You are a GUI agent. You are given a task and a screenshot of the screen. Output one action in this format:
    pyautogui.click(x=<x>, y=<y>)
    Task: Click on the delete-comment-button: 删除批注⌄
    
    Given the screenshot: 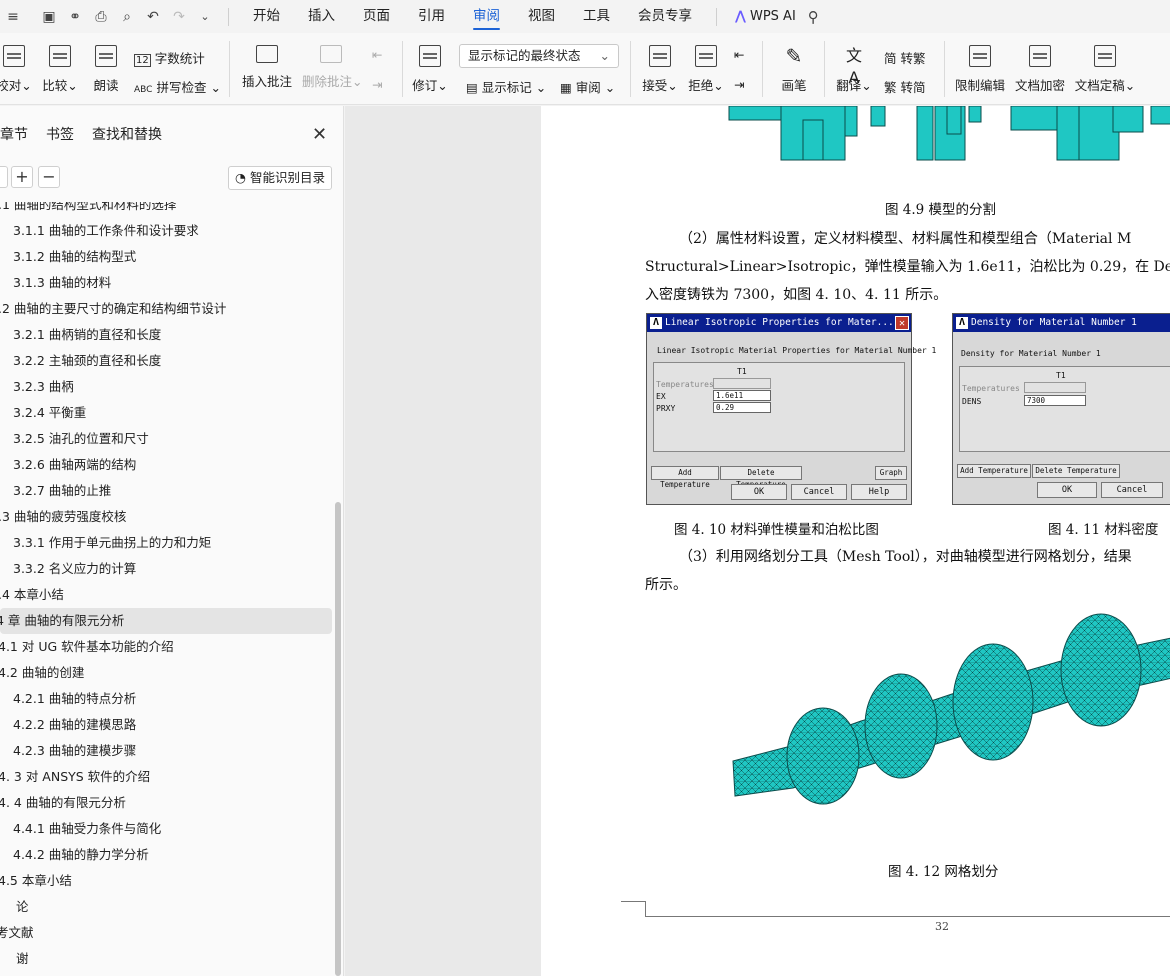 What is the action you would take?
    pyautogui.click(x=332, y=67)
    